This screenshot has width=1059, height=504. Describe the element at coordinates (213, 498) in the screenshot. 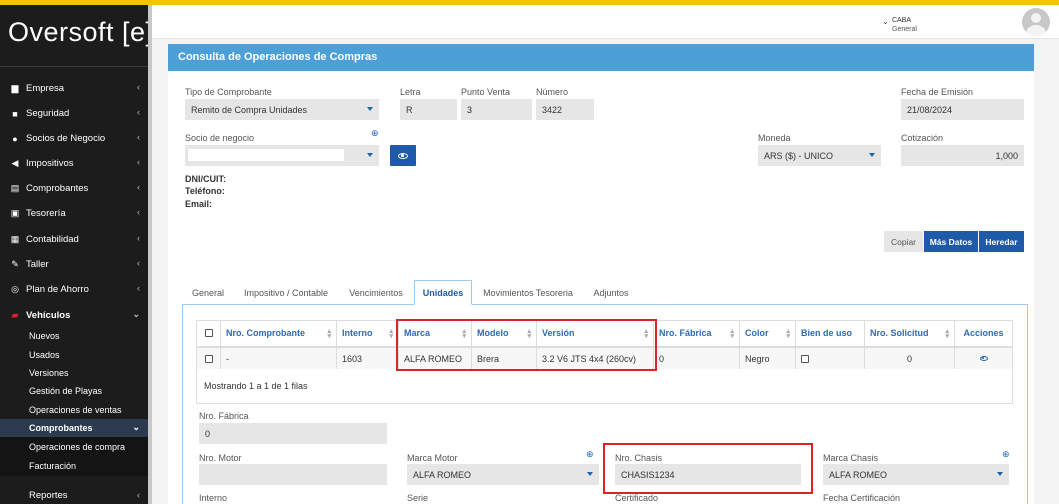

I see `interno-label: Interno` at that location.